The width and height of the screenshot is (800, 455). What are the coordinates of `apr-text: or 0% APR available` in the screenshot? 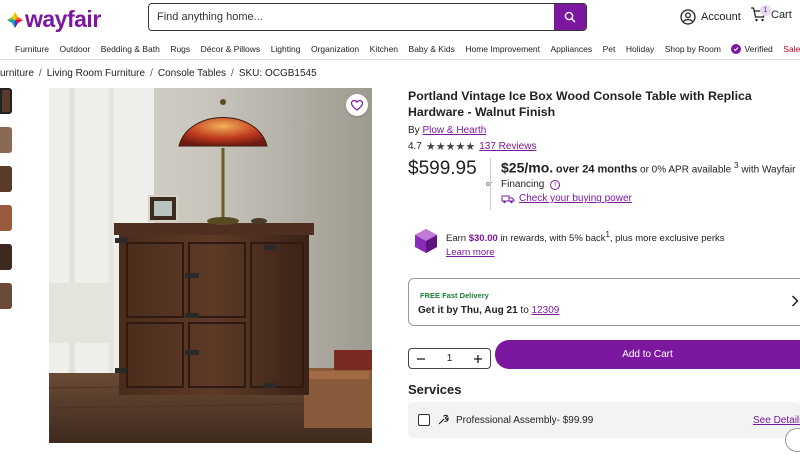 It's located at (686, 170).